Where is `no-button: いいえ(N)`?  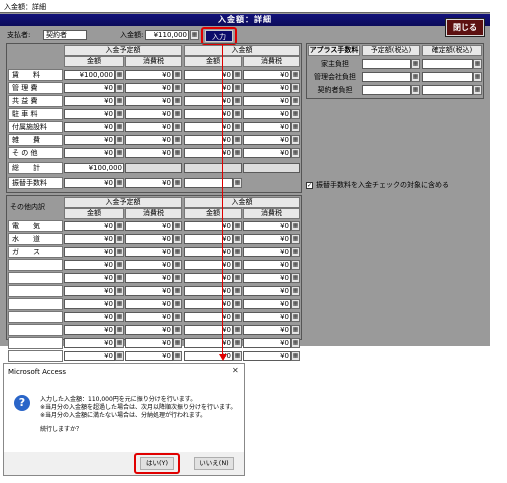
no-button: いいえ(N) is located at coordinates (214, 463).